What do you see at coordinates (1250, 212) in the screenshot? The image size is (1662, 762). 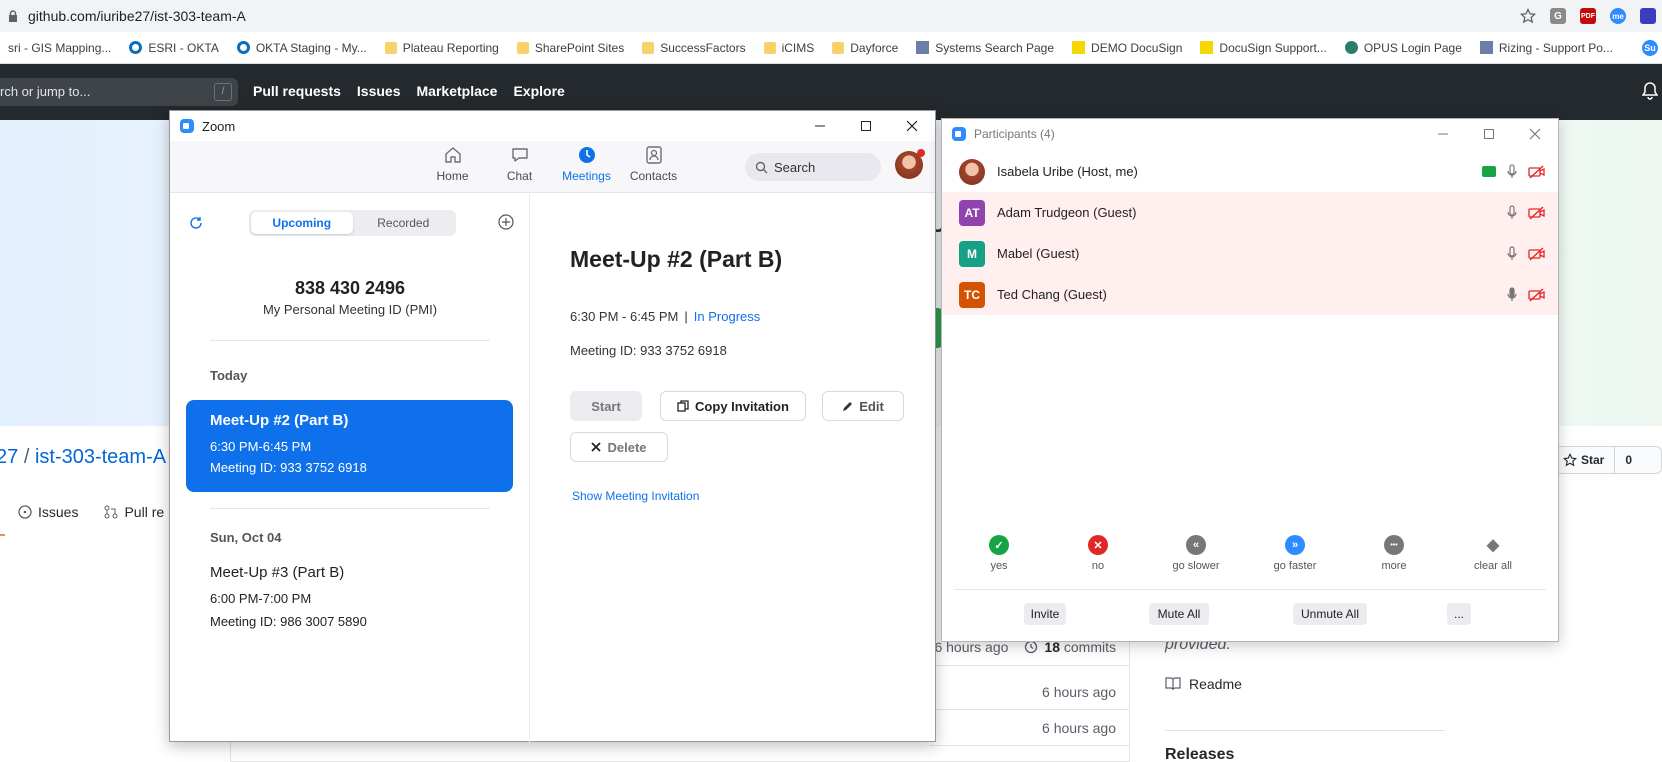 I see `participant-row: AT Adam Trudgeon (Guest)` at bounding box center [1250, 212].